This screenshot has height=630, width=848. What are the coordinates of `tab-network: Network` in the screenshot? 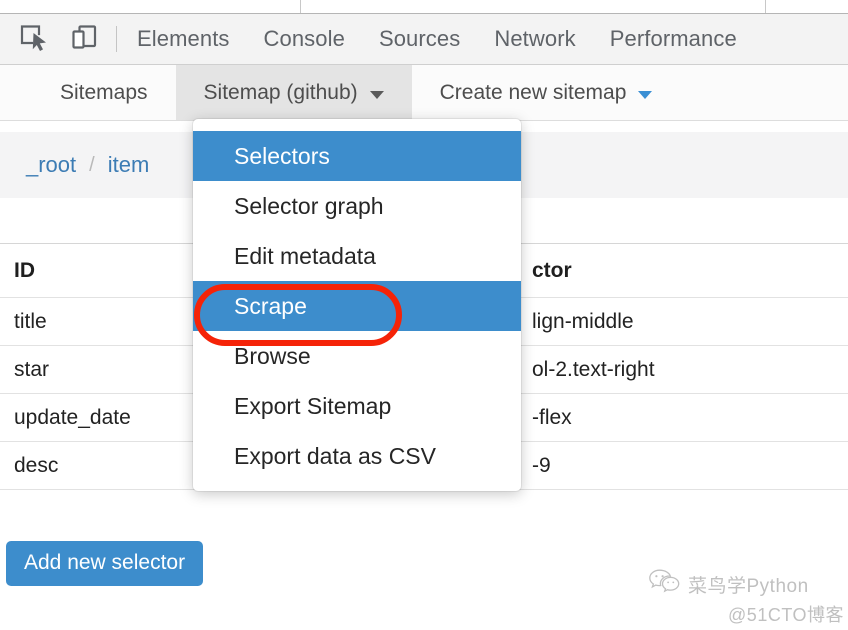 It's located at (534, 39).